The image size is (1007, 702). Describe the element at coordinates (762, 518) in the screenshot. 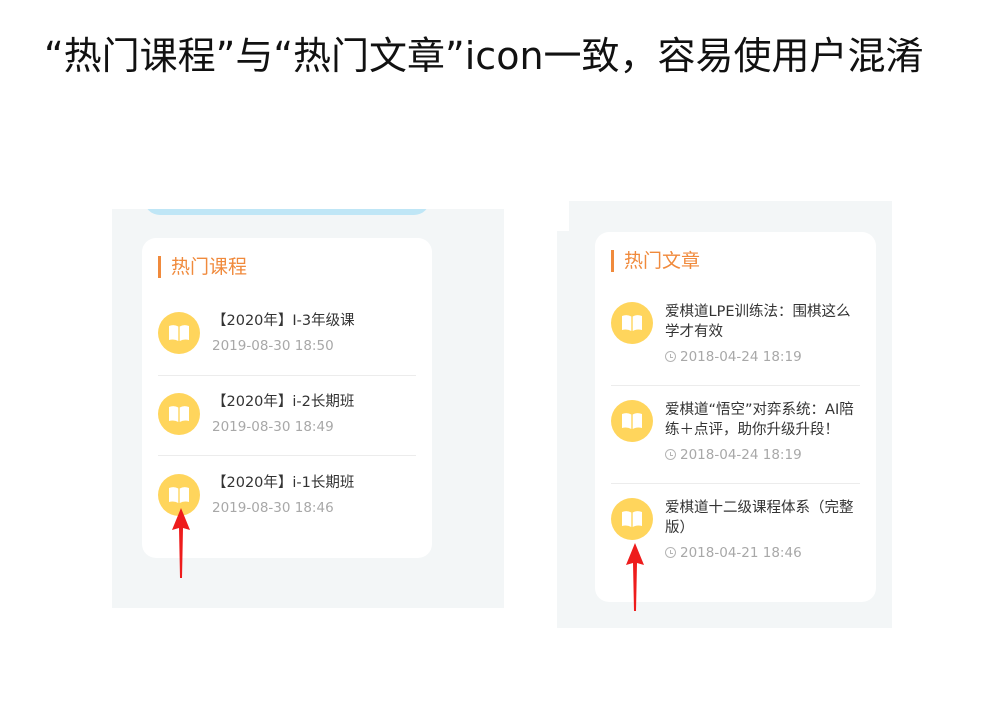

I see `article-title: 爱棋道十二级课程体系（完整版）` at that location.